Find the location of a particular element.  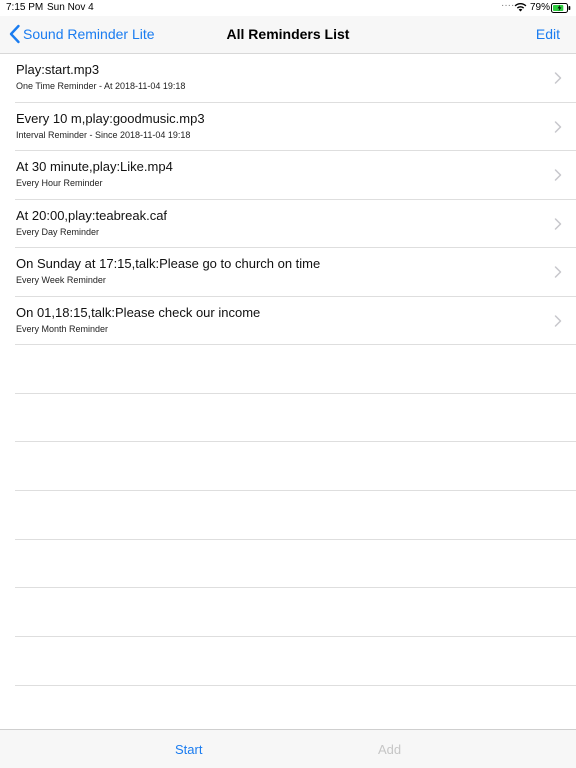

wifi-icon is located at coordinates (520, 8).